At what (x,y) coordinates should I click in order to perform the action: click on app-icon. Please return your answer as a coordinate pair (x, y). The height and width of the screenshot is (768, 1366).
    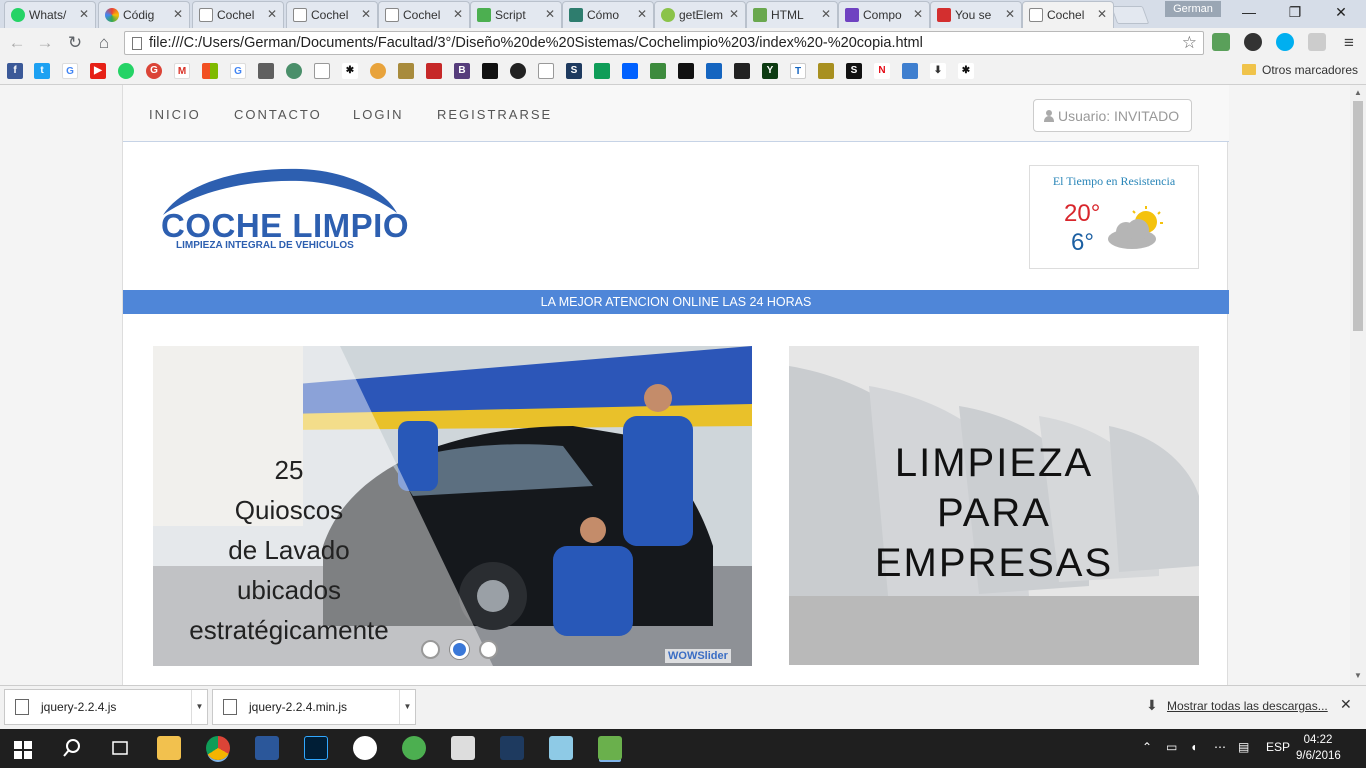
    Looking at the image, I should click on (561, 748).